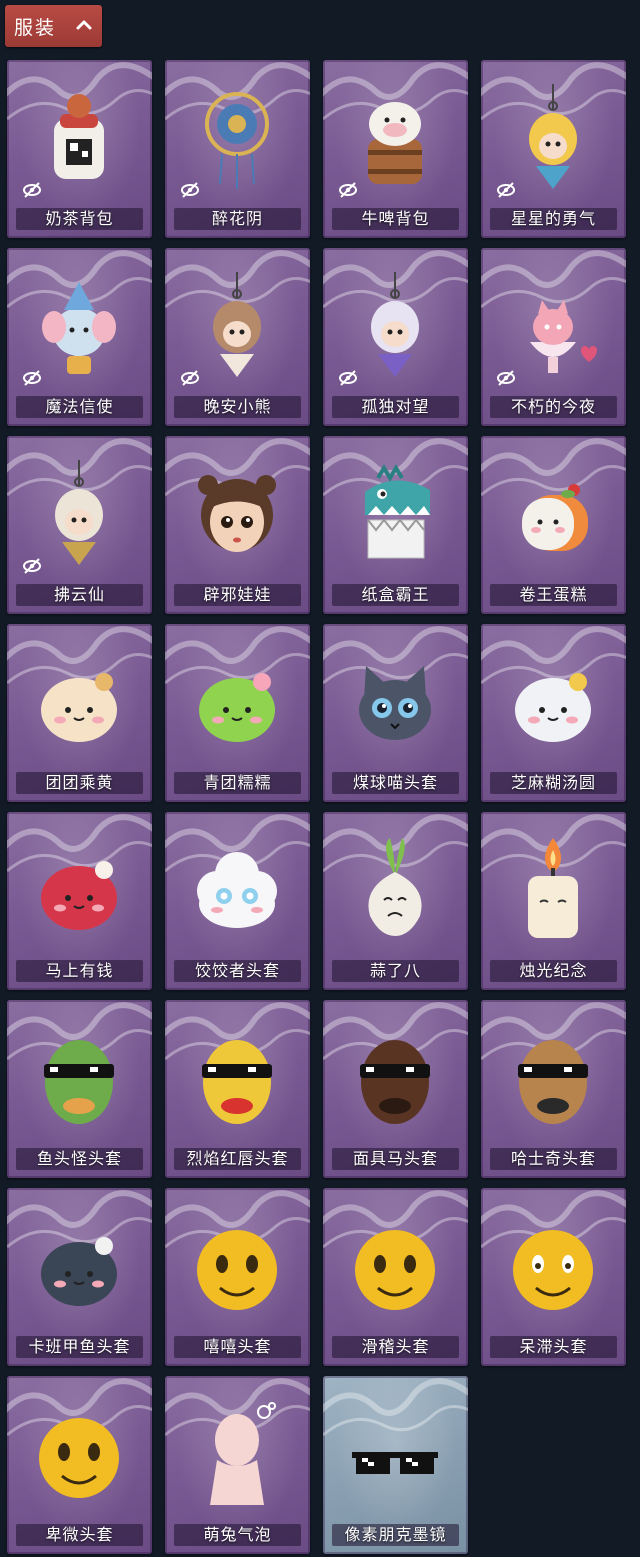 This screenshot has width=640, height=1557. What do you see at coordinates (84, 25) in the screenshot?
I see `chevron-up-icon` at bounding box center [84, 25].